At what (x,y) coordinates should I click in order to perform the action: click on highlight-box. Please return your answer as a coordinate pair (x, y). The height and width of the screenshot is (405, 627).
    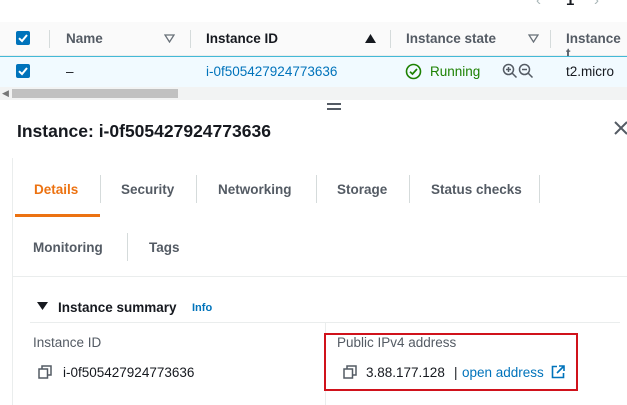
    Looking at the image, I should click on (451, 362).